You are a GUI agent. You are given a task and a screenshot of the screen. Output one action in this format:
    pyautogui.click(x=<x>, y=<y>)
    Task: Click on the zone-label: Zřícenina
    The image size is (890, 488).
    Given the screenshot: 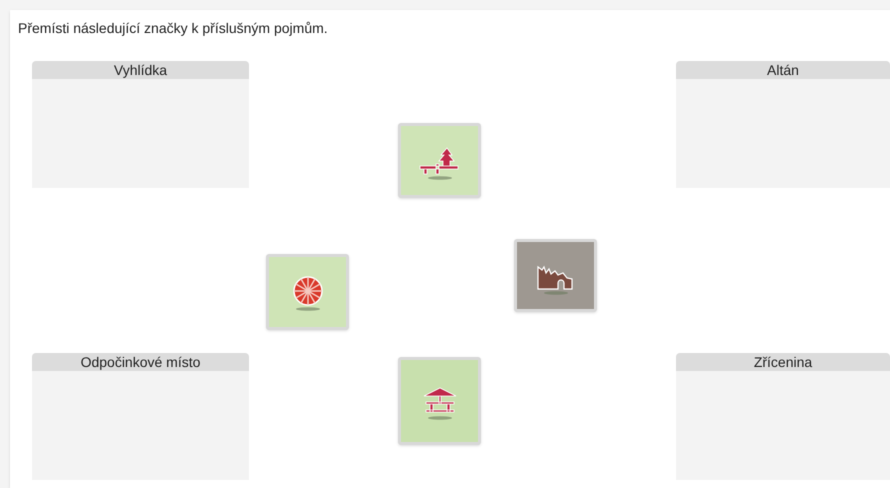 What is the action you would take?
    pyautogui.click(x=783, y=362)
    